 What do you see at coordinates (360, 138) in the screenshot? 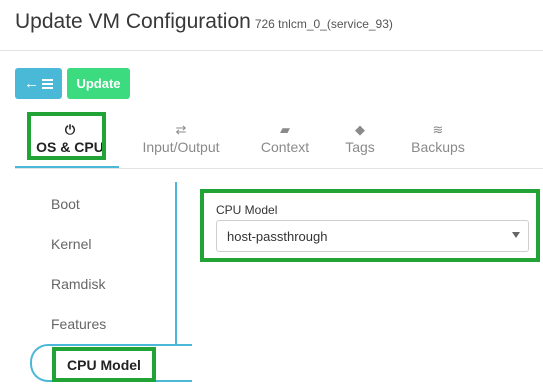
I see `tab-tags: ◆ Tags` at bounding box center [360, 138].